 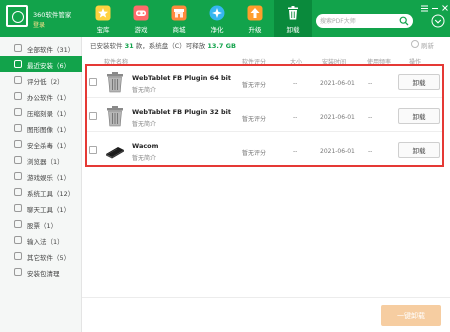 What do you see at coordinates (18, 208) in the screenshot?
I see `chat-icon` at bounding box center [18, 208].